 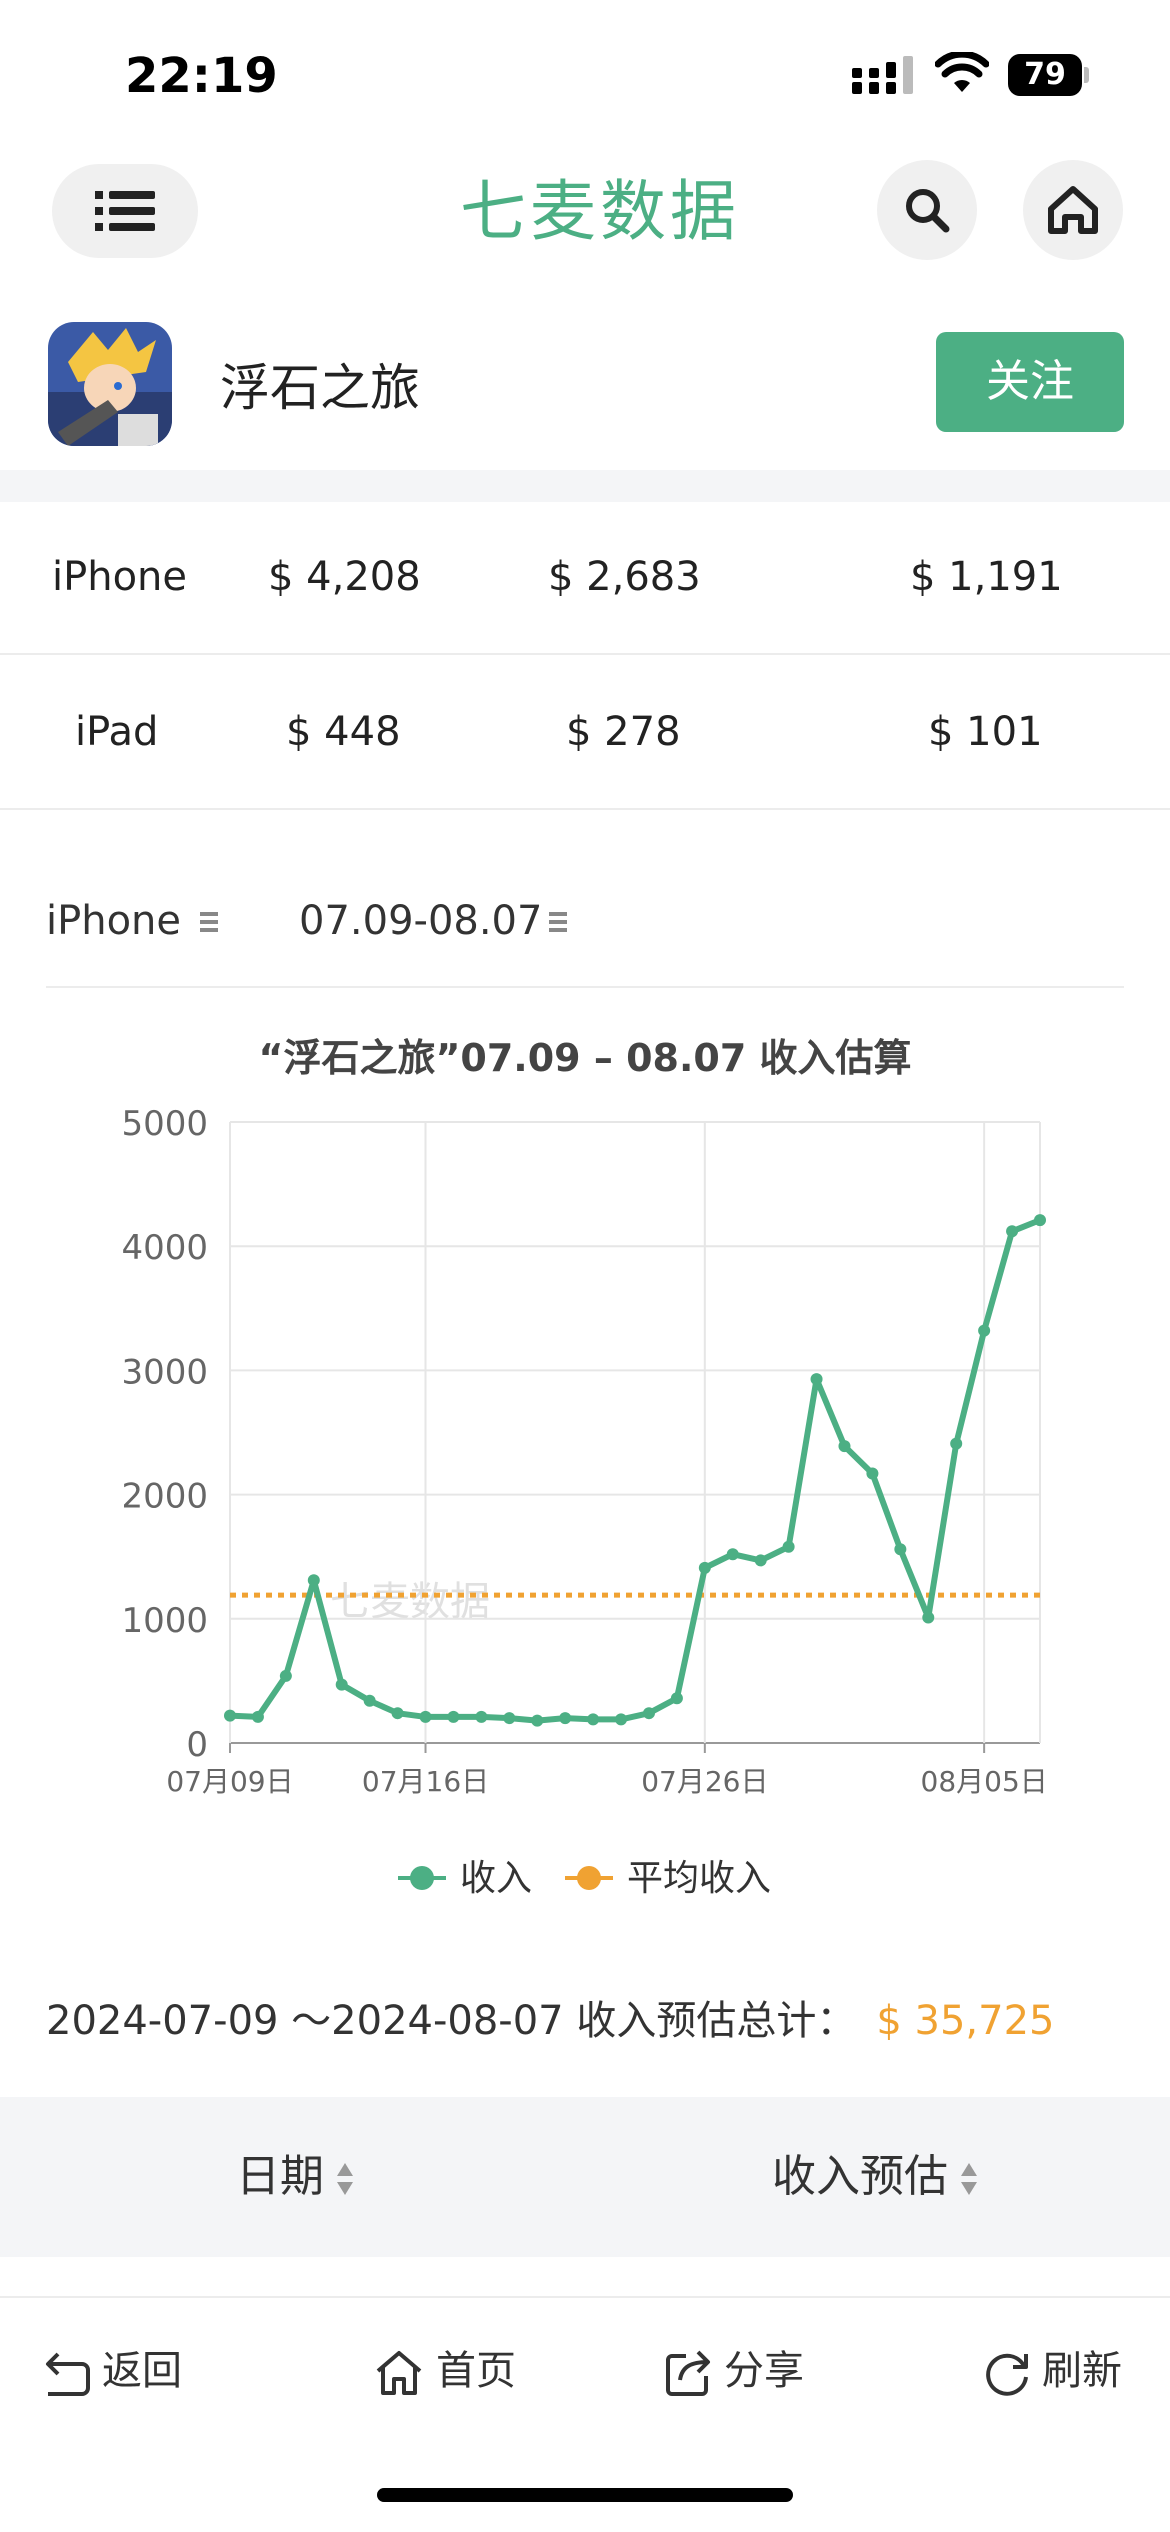 What do you see at coordinates (451, 2021) in the screenshot?
I see `summary-label: 2024-07-09 ～2024-08-07 收入预估总计：` at bounding box center [451, 2021].